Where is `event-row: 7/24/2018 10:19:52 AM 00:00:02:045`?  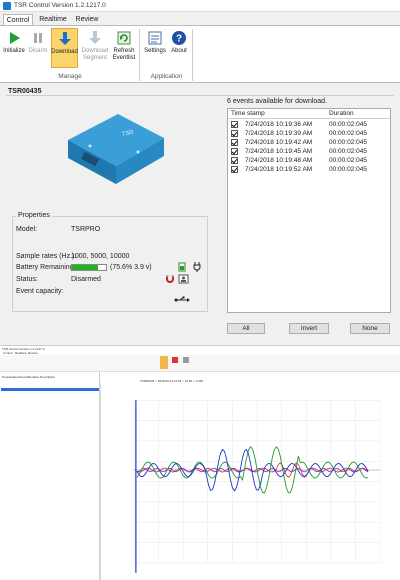 event-row: 7/24/2018 10:19:52 AM 00:00:02:045 is located at coordinates (309, 169).